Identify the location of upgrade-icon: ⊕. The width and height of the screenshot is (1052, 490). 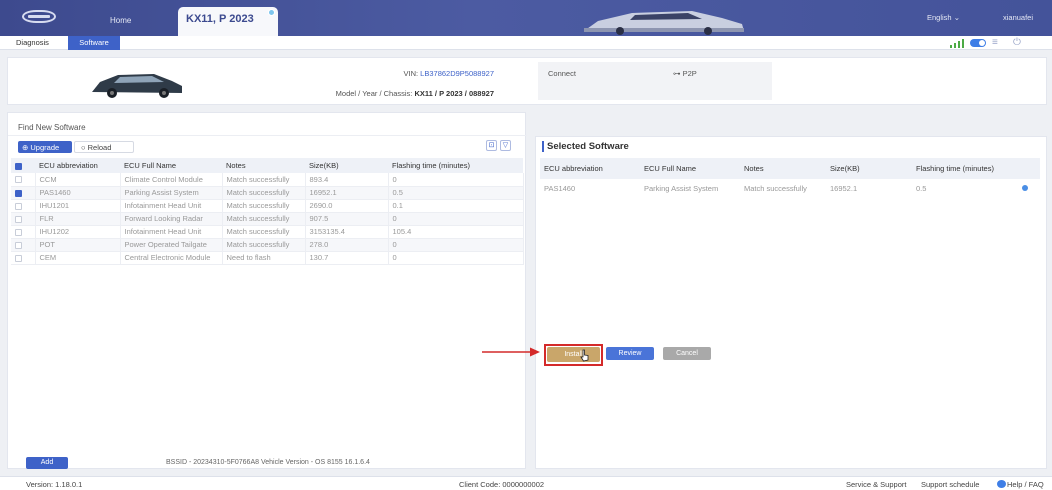
(25, 147).